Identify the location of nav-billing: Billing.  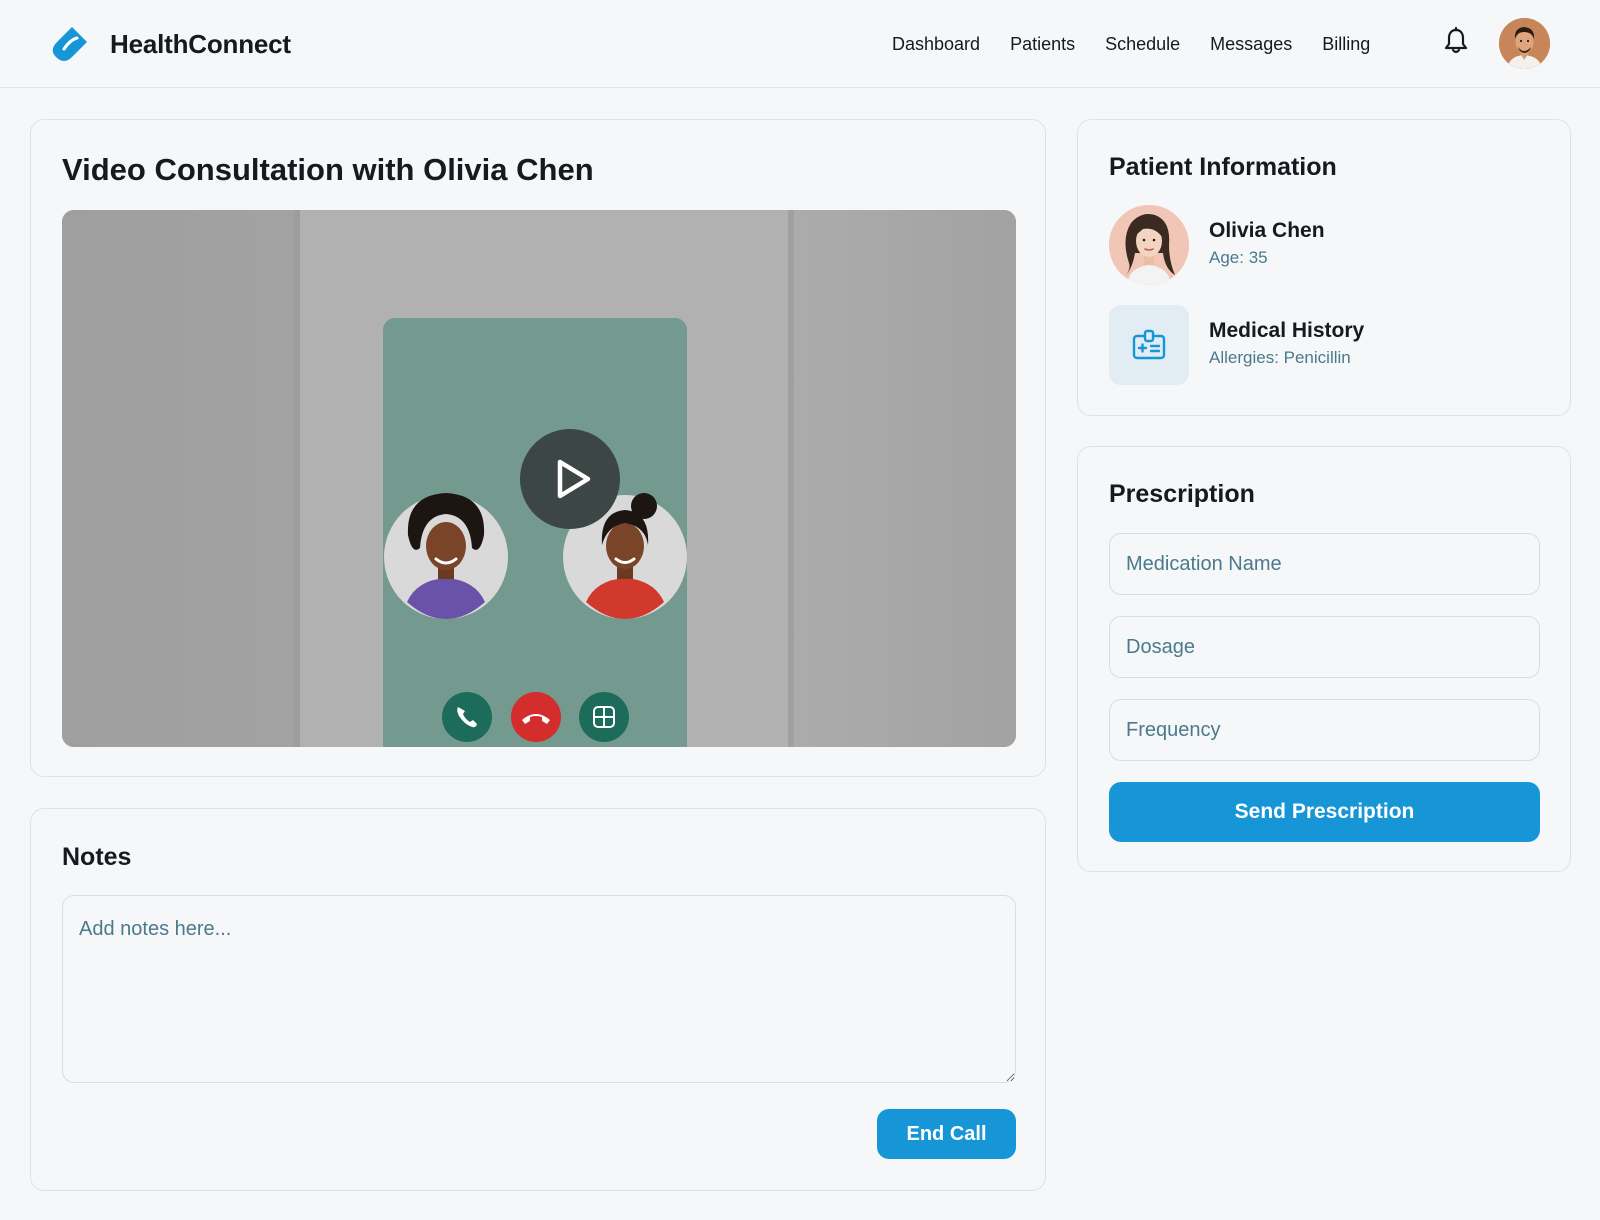
(1346, 44).